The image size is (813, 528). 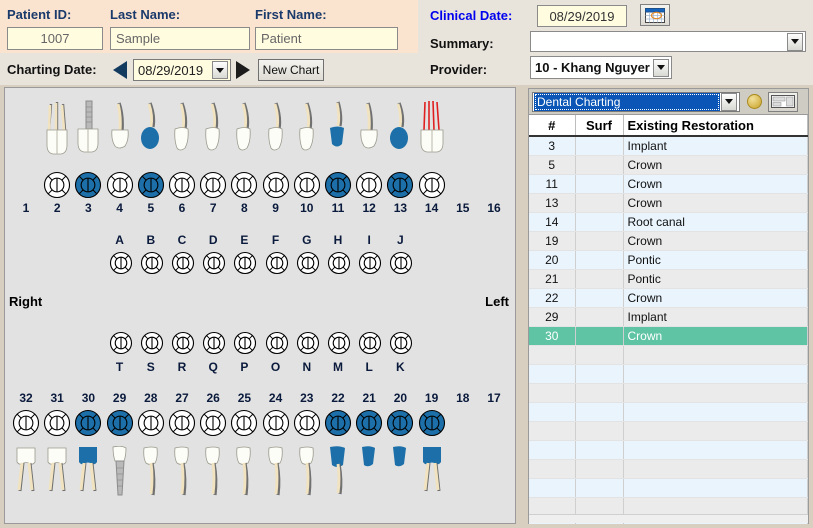 I want to click on table-row: 19 Crown, so click(x=668, y=241).